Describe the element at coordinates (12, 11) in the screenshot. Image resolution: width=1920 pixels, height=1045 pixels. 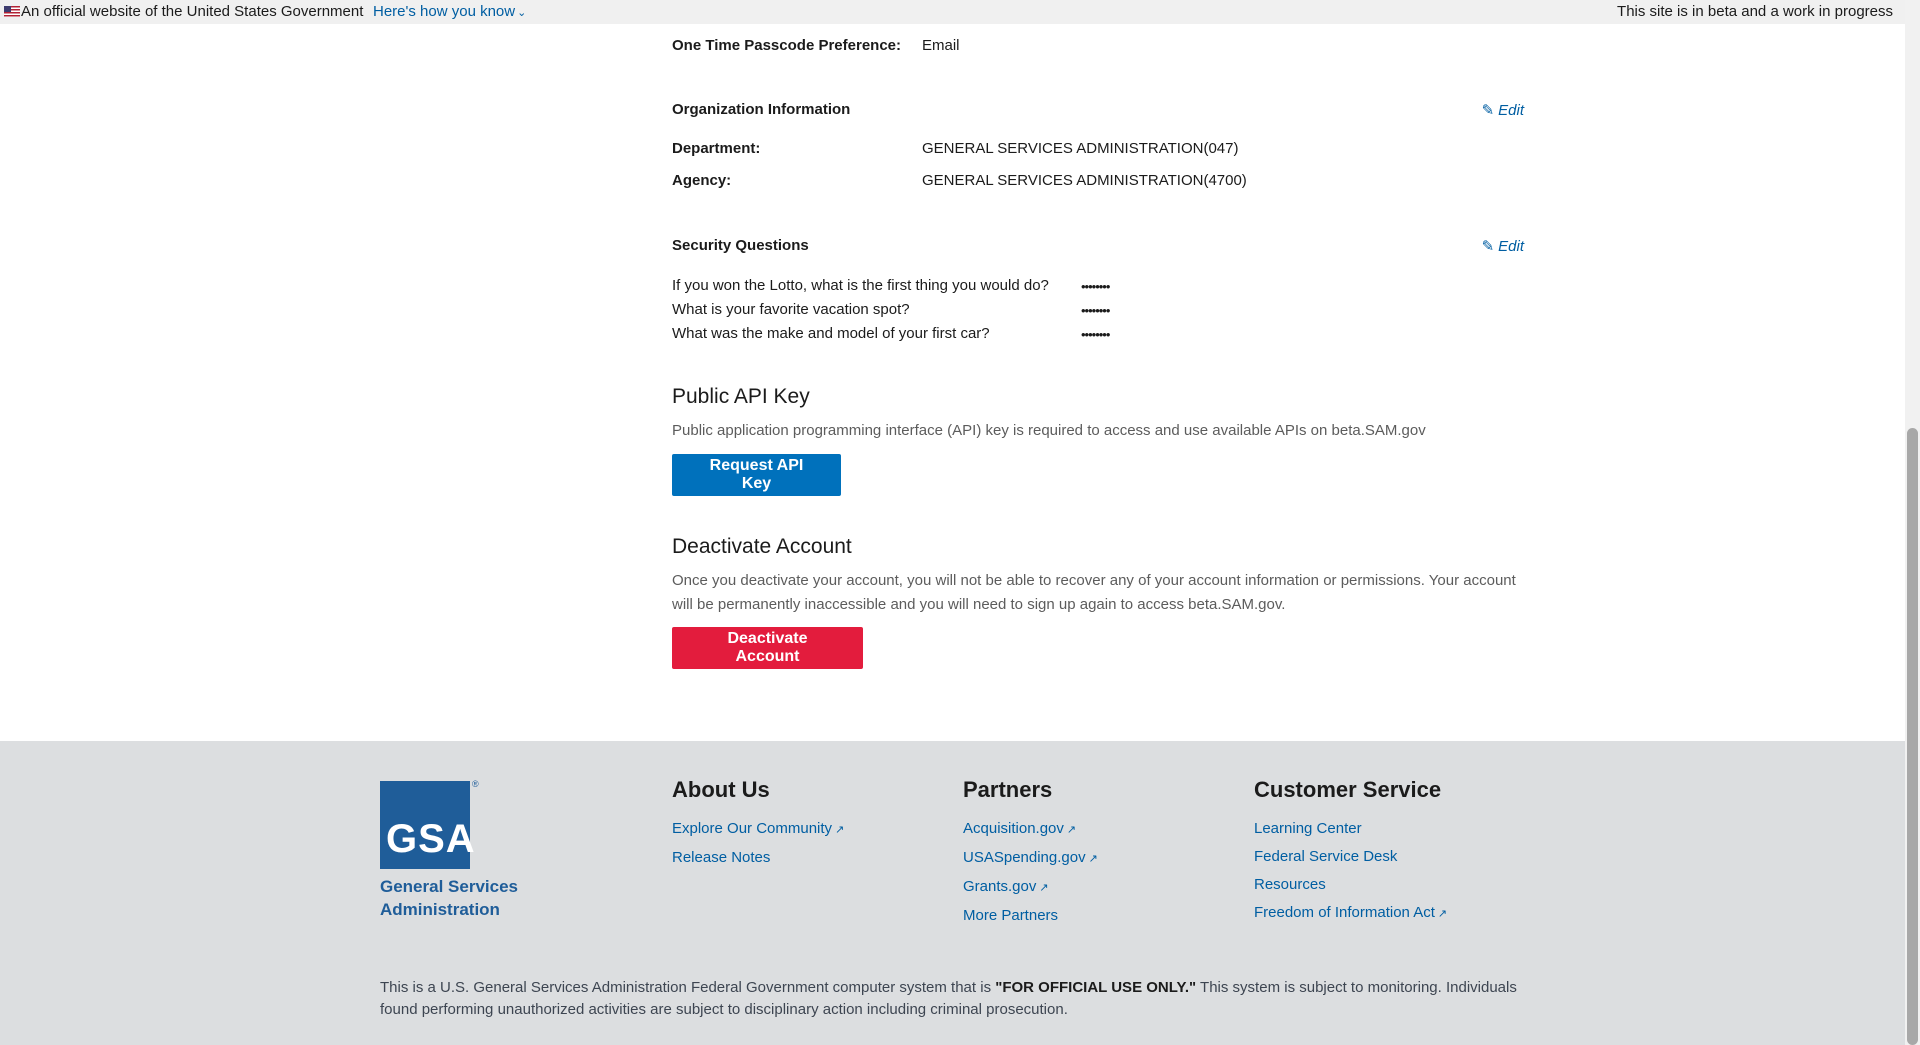
I see `us-flag-icon` at that location.